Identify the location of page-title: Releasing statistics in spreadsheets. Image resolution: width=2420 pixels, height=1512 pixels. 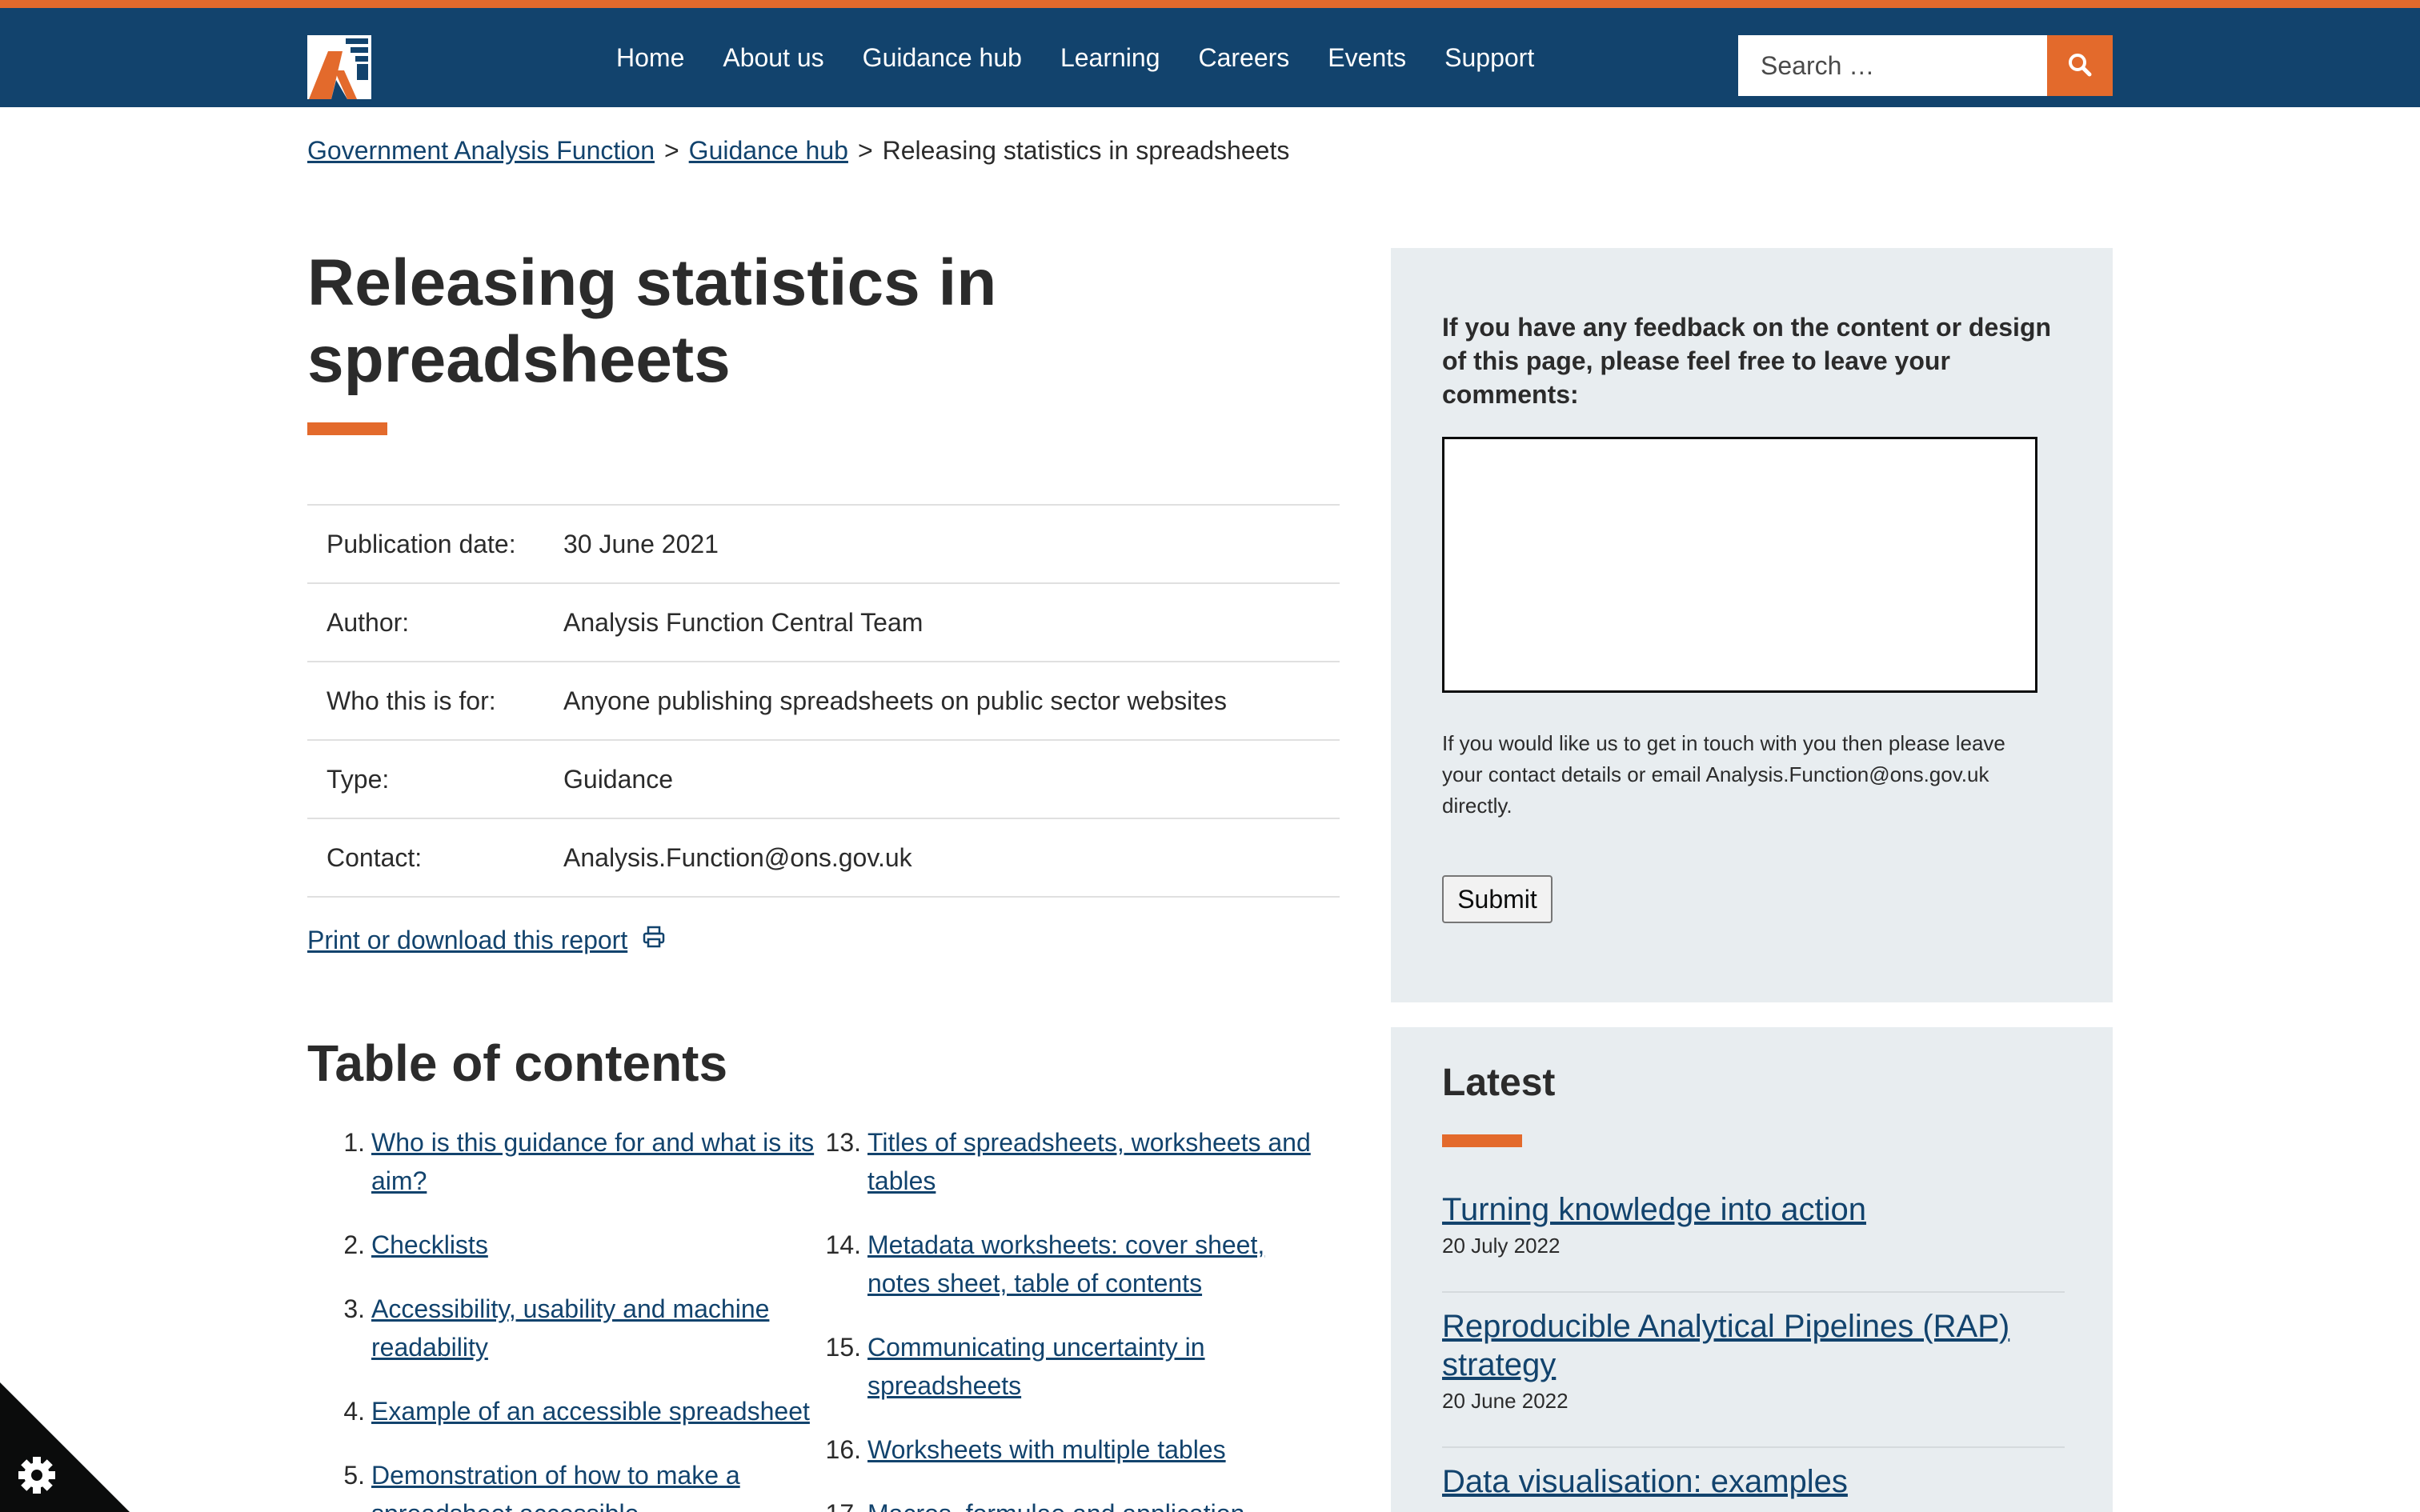
(652, 321).